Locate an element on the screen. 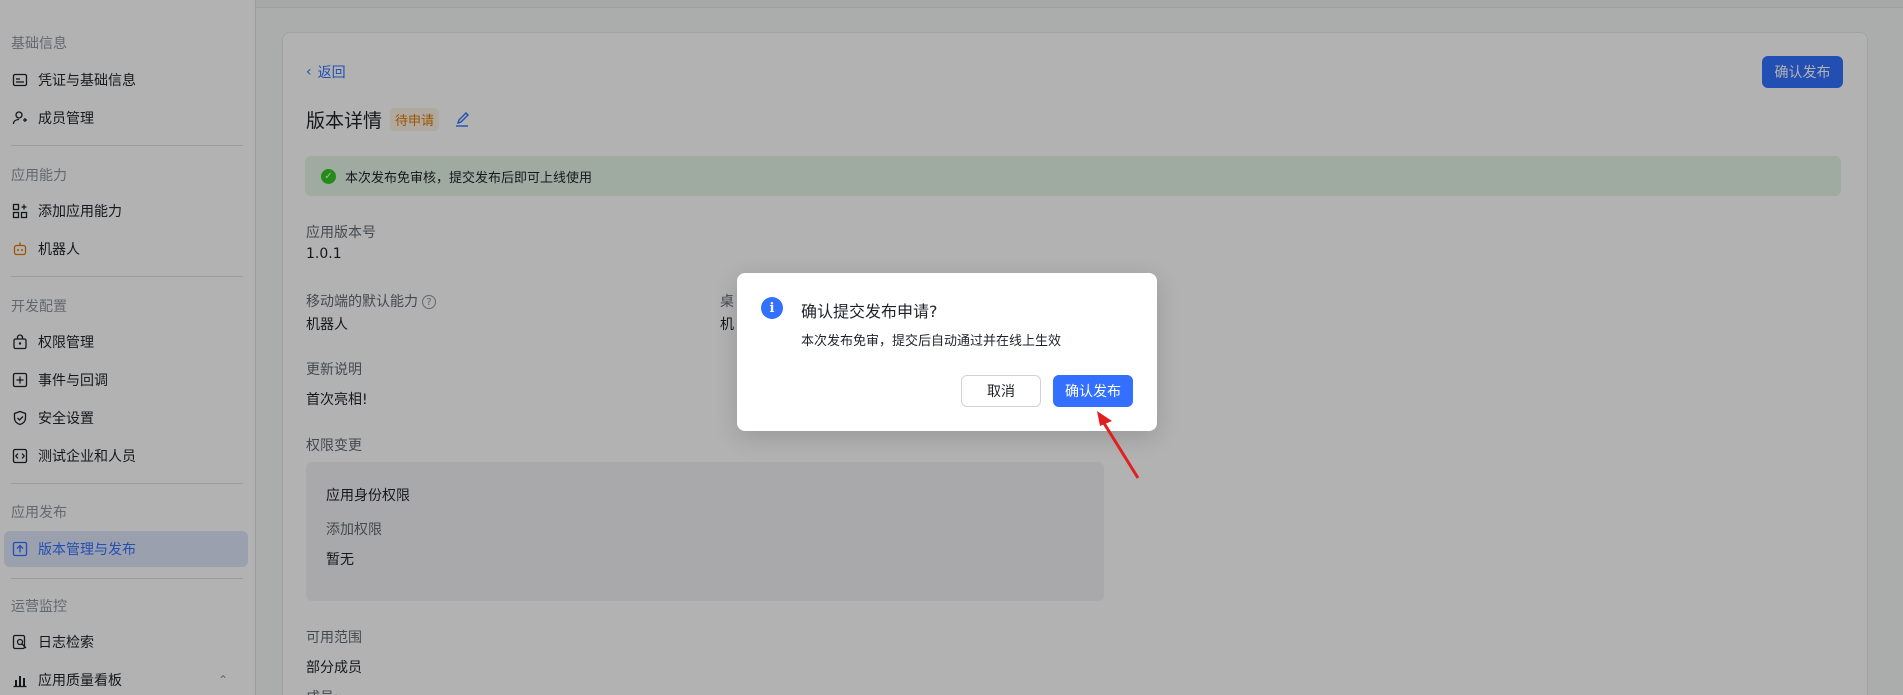 The height and width of the screenshot is (695, 1903). info-icon: i is located at coordinates (772, 308).